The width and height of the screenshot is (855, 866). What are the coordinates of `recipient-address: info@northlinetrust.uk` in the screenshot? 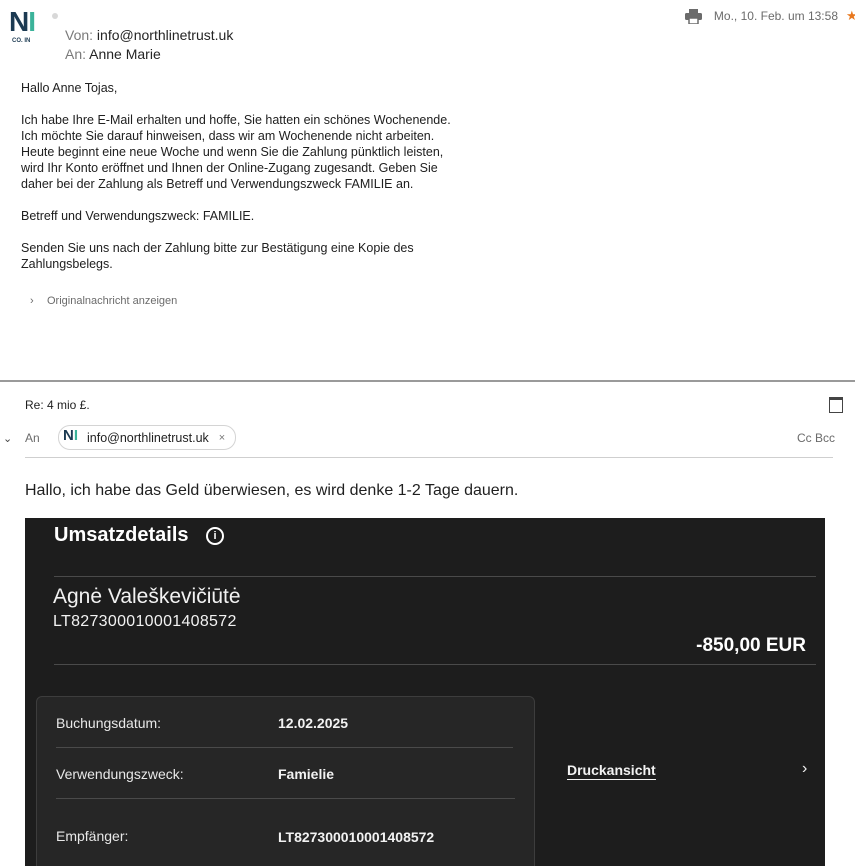 It's located at (148, 437).